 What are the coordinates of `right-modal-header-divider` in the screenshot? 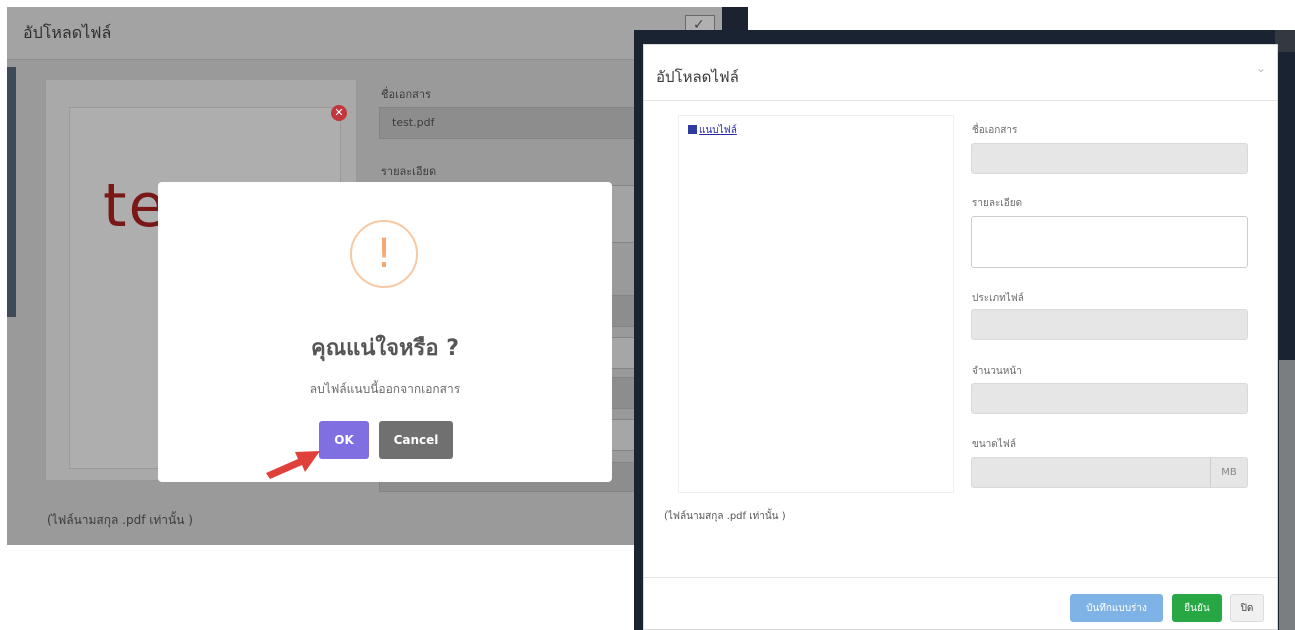 It's located at (960, 100).